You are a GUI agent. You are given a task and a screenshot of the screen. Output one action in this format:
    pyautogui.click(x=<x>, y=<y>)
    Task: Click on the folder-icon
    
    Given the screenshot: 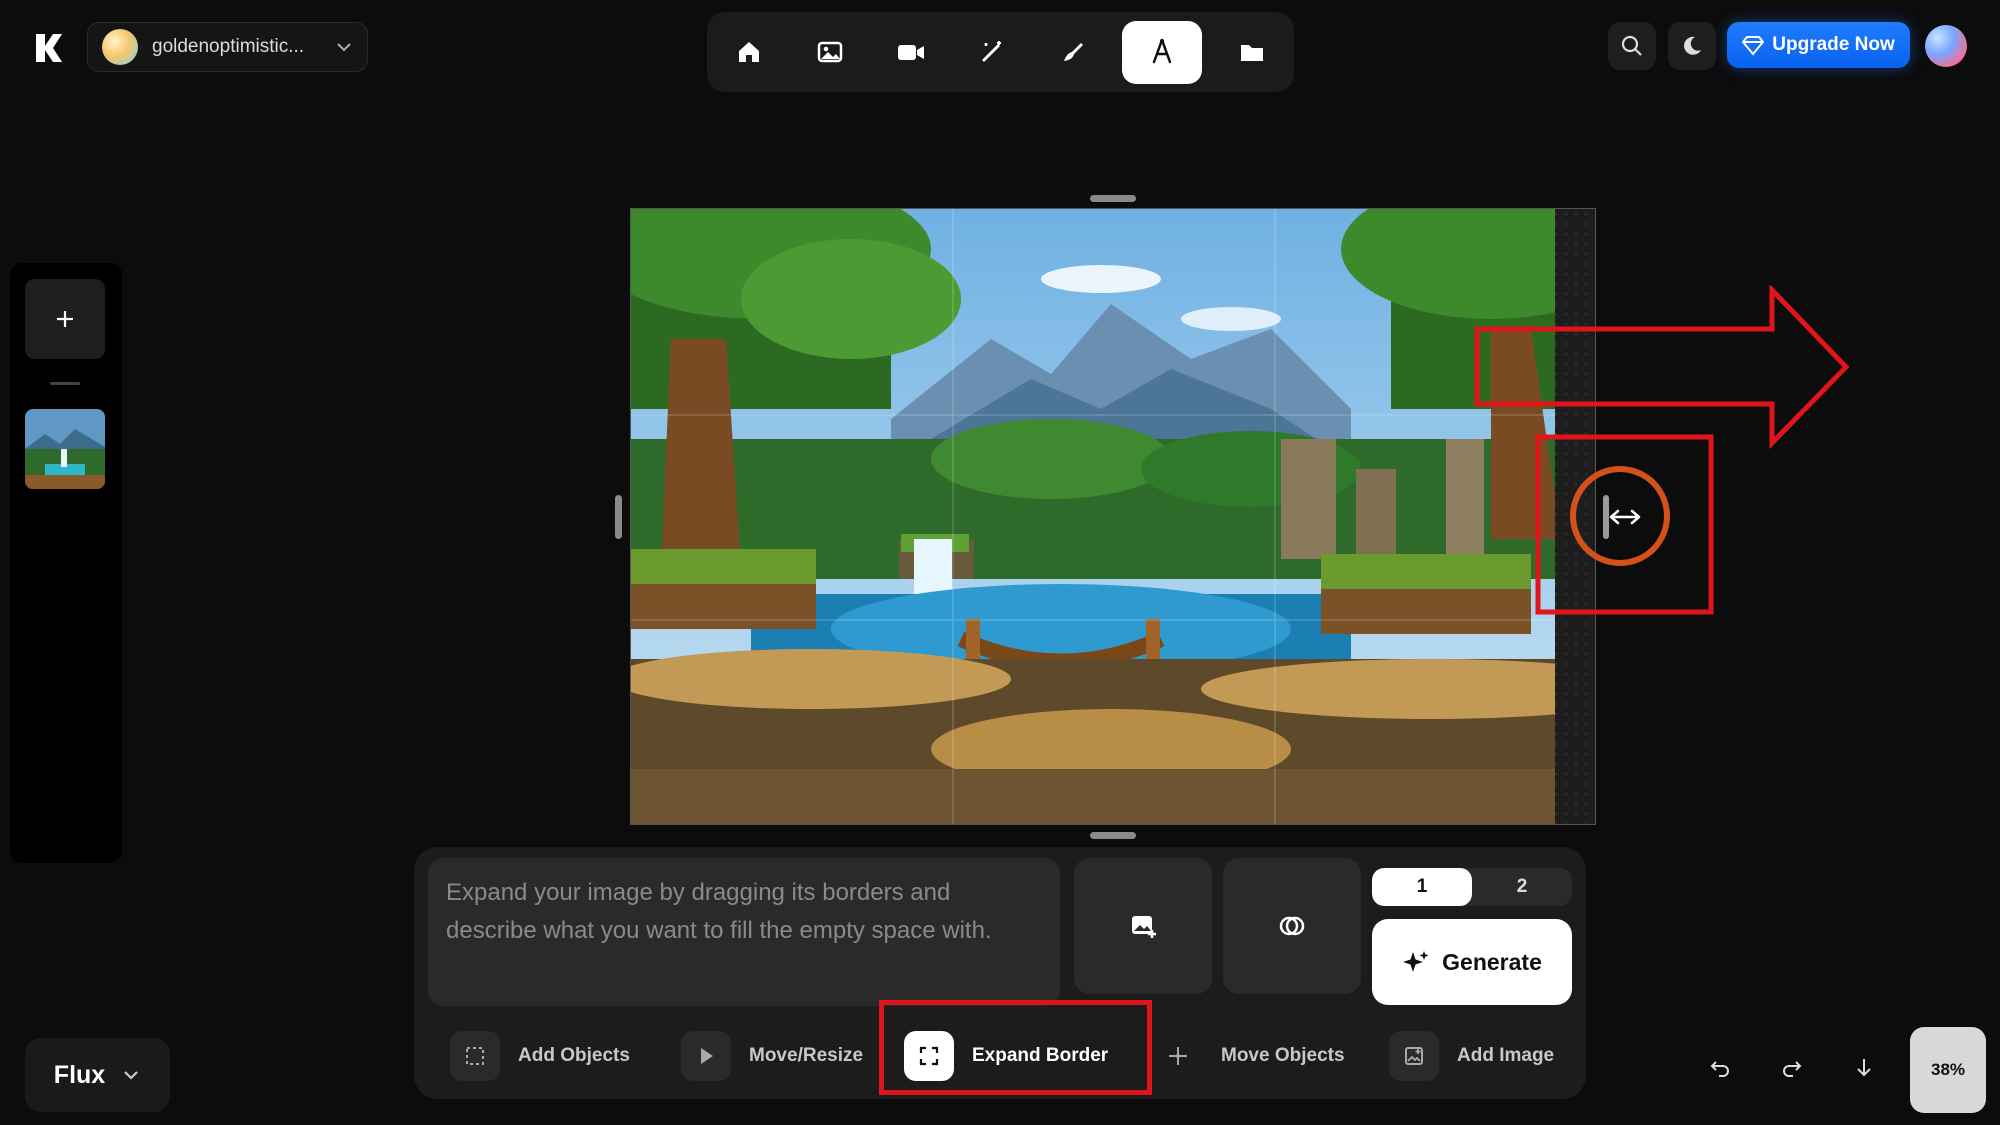 What is the action you would take?
    pyautogui.click(x=1252, y=52)
    